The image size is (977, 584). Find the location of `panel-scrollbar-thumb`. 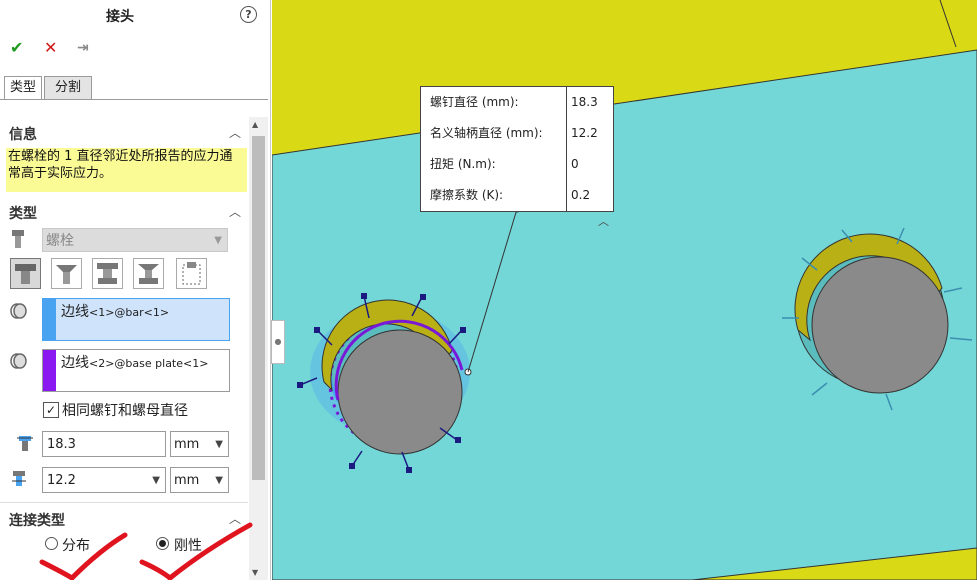

panel-scrollbar-thumb is located at coordinates (258, 308).